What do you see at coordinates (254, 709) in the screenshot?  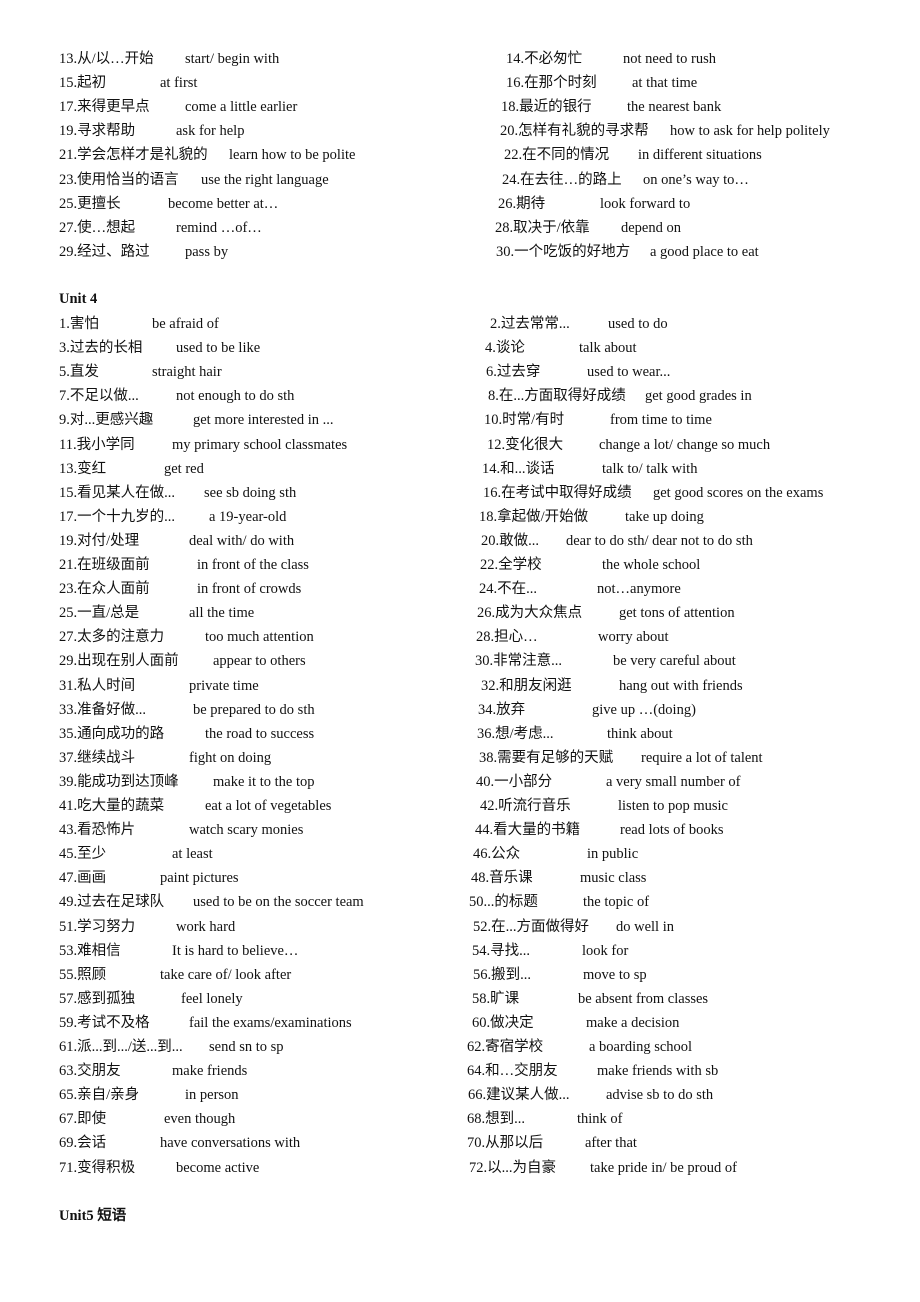 I see `phrase-english: be prepared to do sth` at bounding box center [254, 709].